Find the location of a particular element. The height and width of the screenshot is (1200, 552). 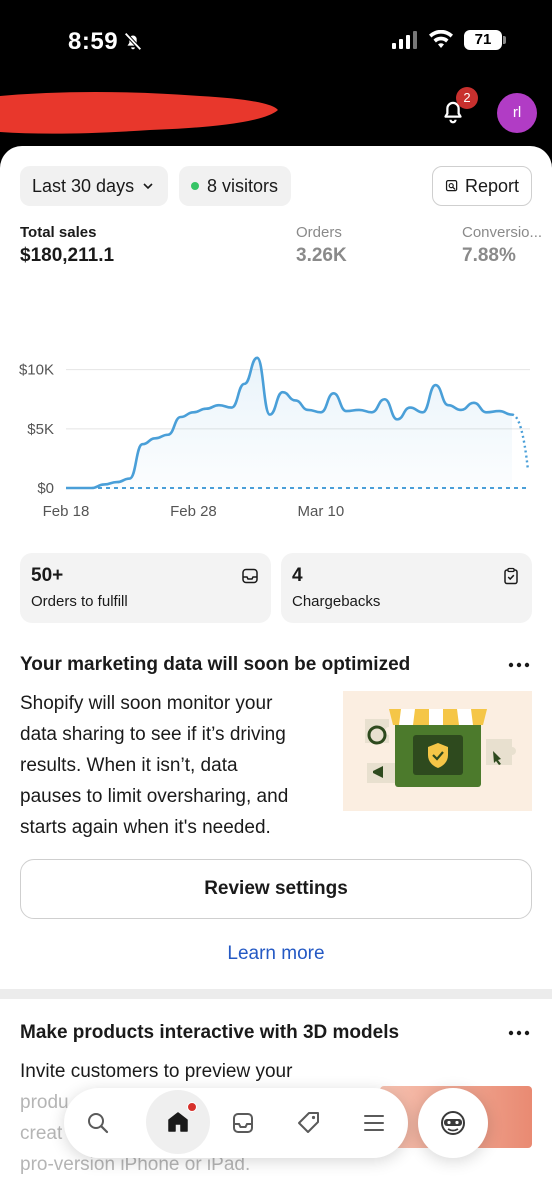

metric-value: 7.88% is located at coordinates (489, 255).